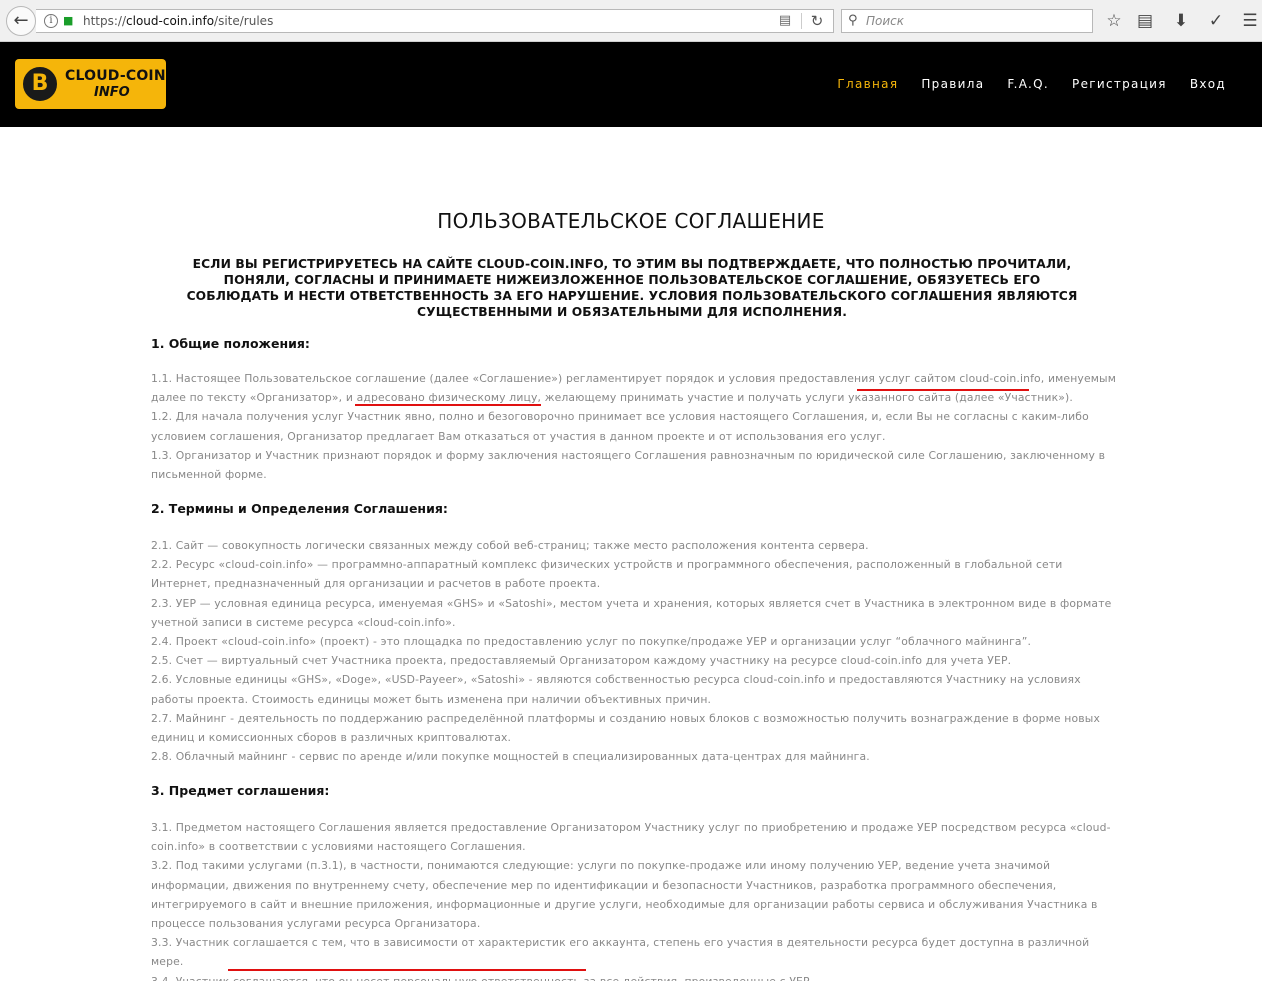 This screenshot has height=981, width=1262. Describe the element at coordinates (885, 21) in the screenshot. I see `search-placeholder: Поиск` at that location.